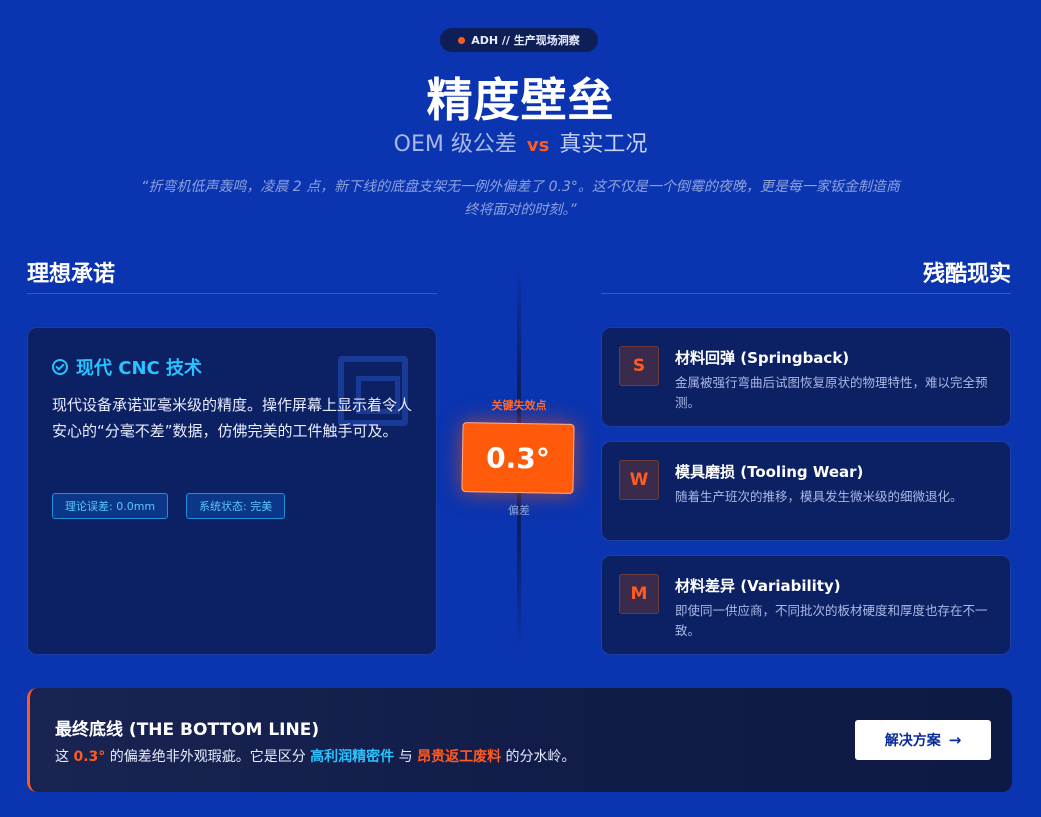  Describe the element at coordinates (639, 366) in the screenshot. I see `springback-letter-icon: S` at that location.